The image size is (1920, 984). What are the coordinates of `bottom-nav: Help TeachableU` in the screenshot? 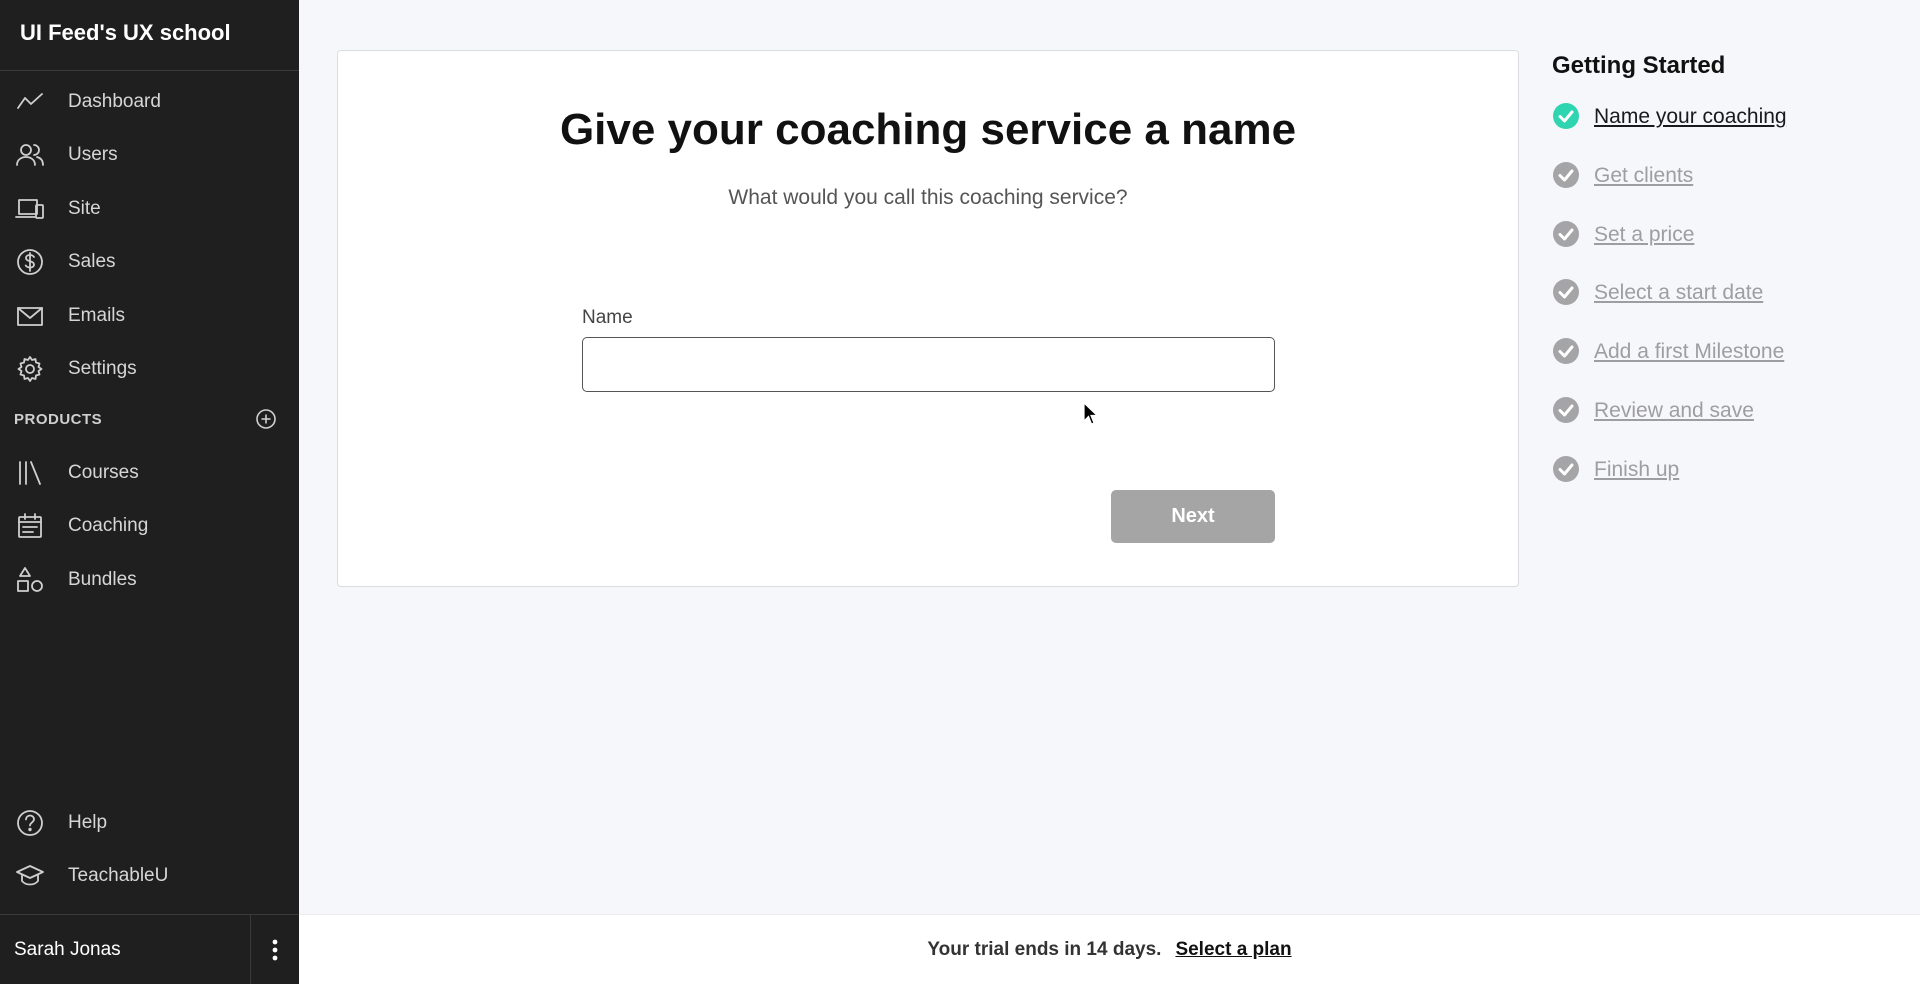 It's located at (149, 849).